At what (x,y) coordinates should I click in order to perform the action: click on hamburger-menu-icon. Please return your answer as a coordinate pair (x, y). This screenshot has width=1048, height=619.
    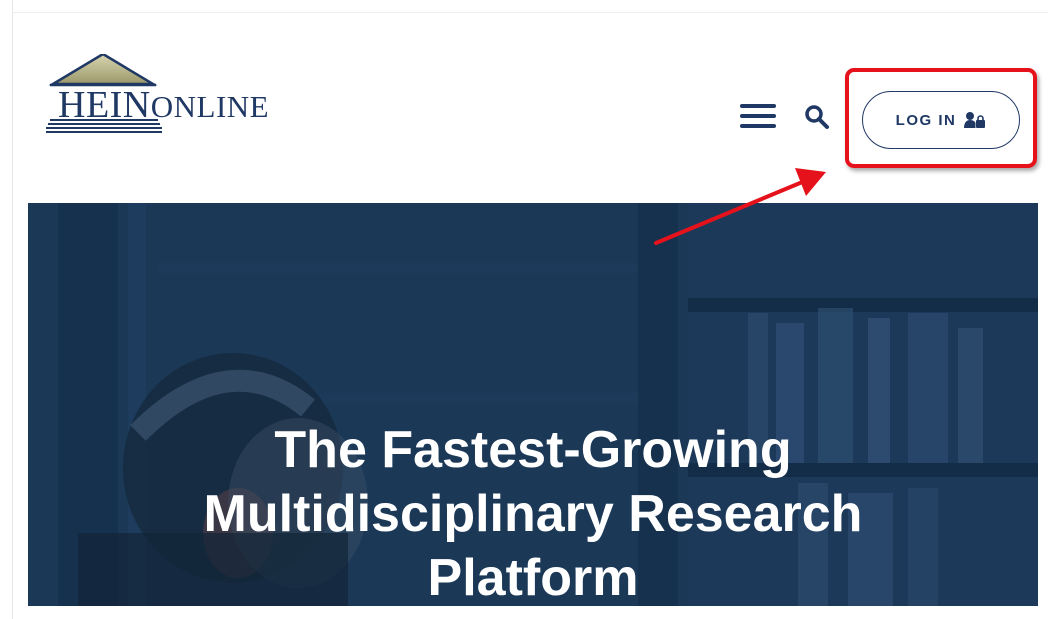
    Looking at the image, I should click on (758, 116).